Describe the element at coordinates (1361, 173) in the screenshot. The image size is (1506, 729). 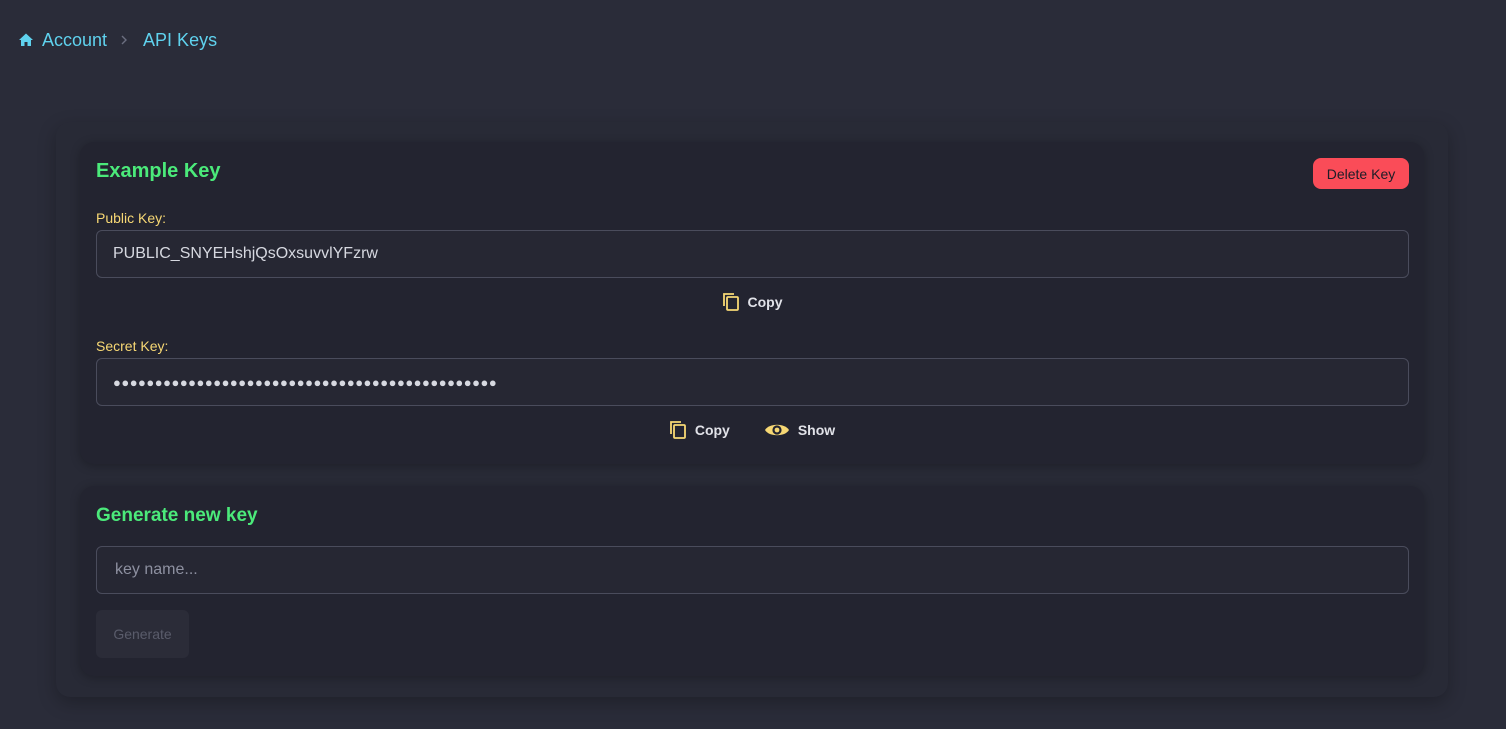
I see `delete-key-button: Delete Key` at that location.